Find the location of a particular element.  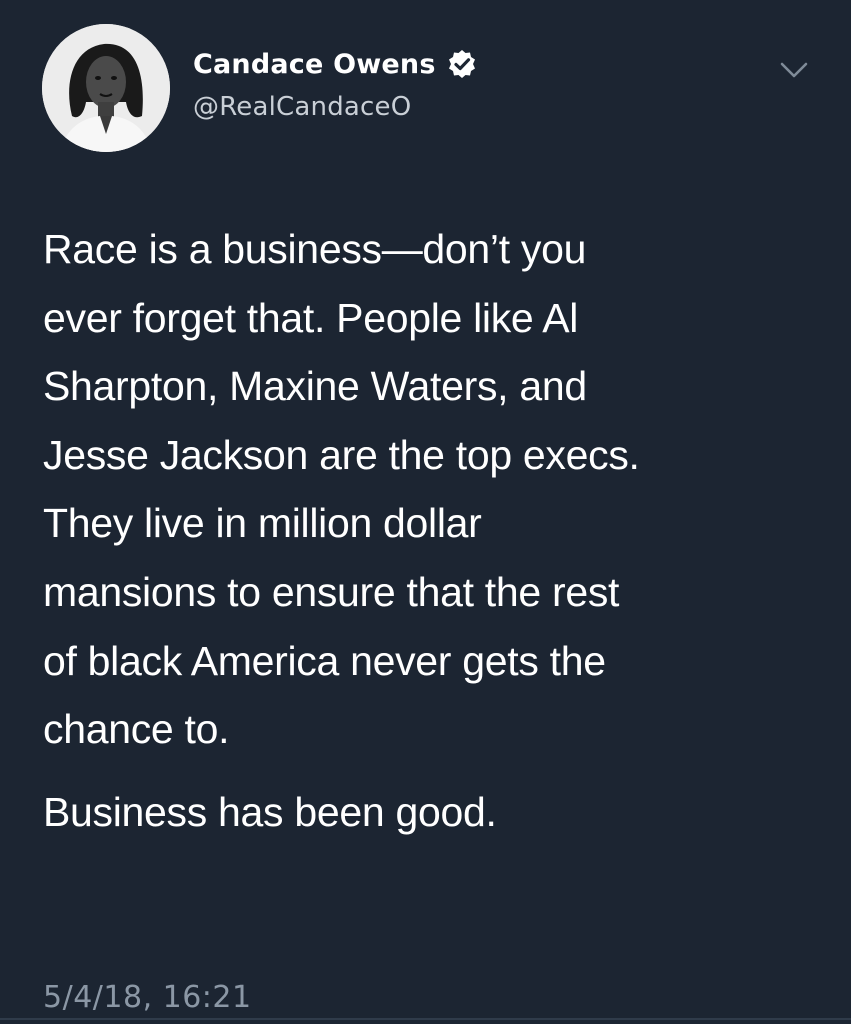

user-handle: @RealCandaceO is located at coordinates (302, 107).